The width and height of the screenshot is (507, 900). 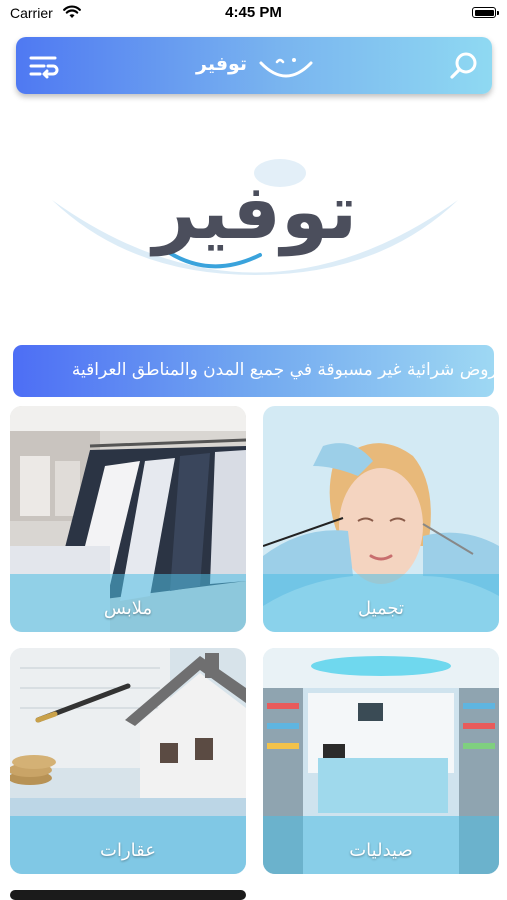 I want to click on category-label-pharmacy: صيدليات, so click(x=381, y=850).